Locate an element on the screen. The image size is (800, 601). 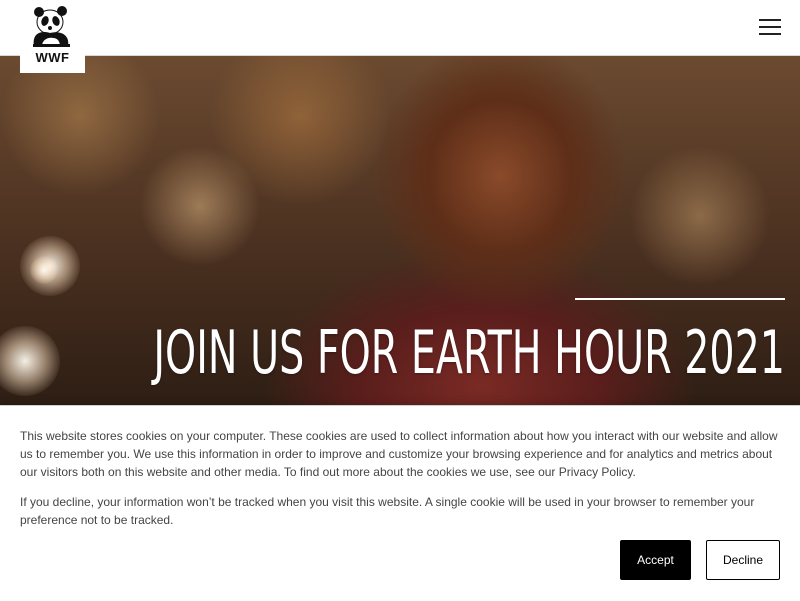
hamburger-menu-icon is located at coordinates (770, 27).